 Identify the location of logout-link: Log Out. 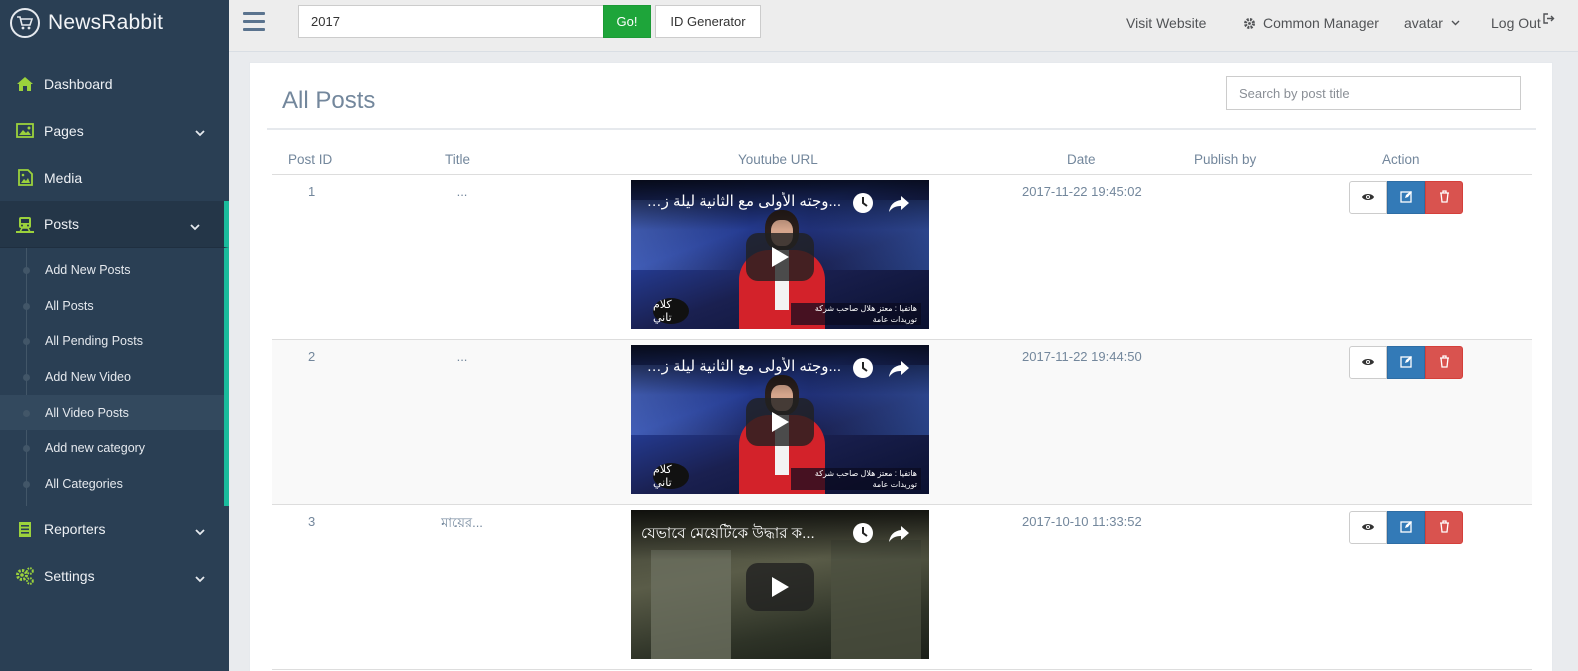
(1523, 21).